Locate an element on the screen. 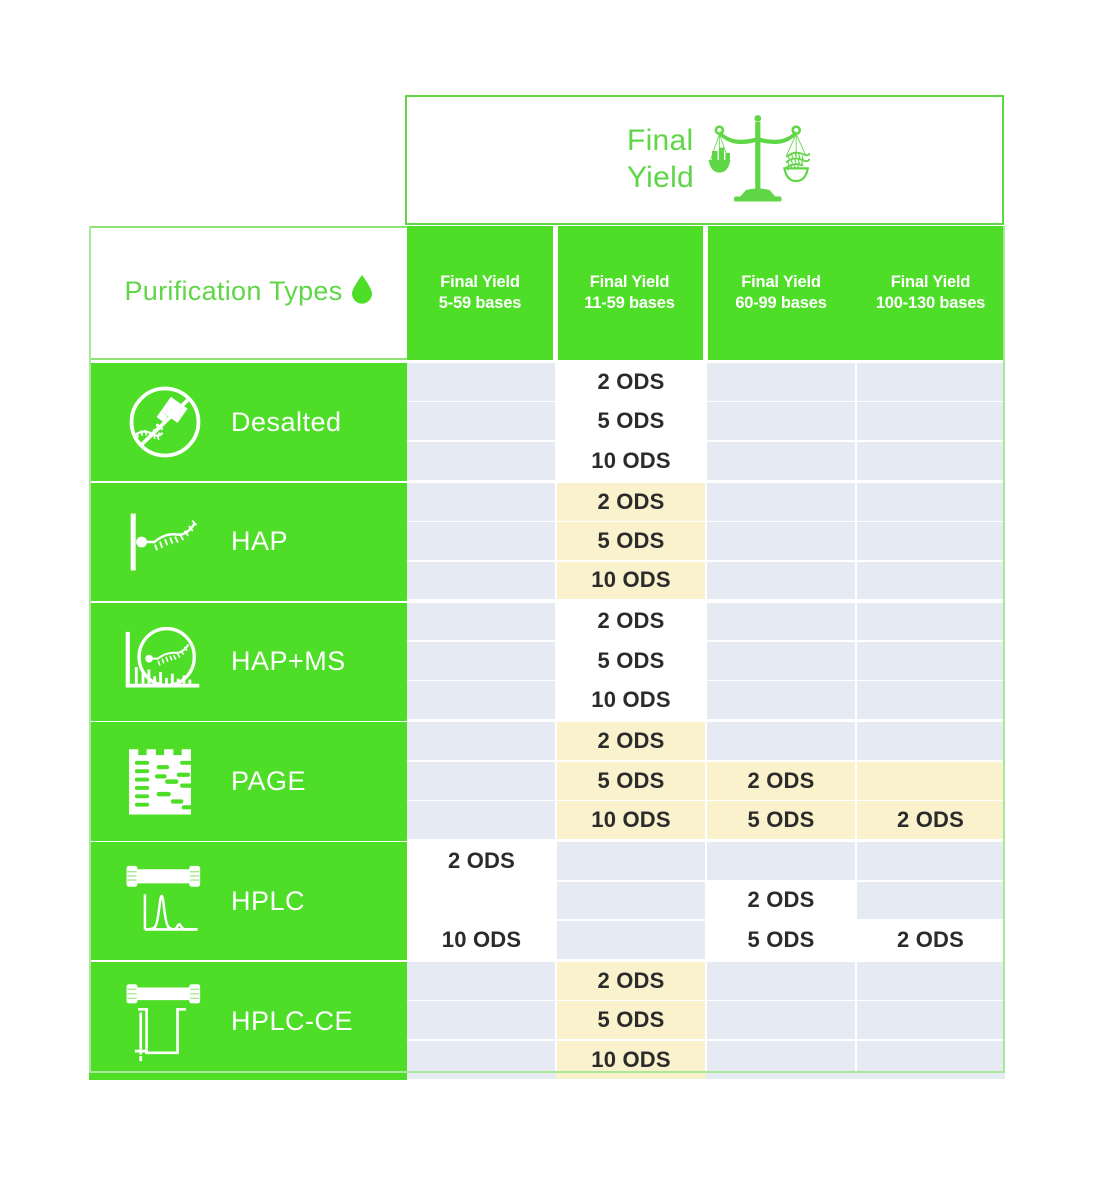  row-label-text: HAP is located at coordinates (260, 541).